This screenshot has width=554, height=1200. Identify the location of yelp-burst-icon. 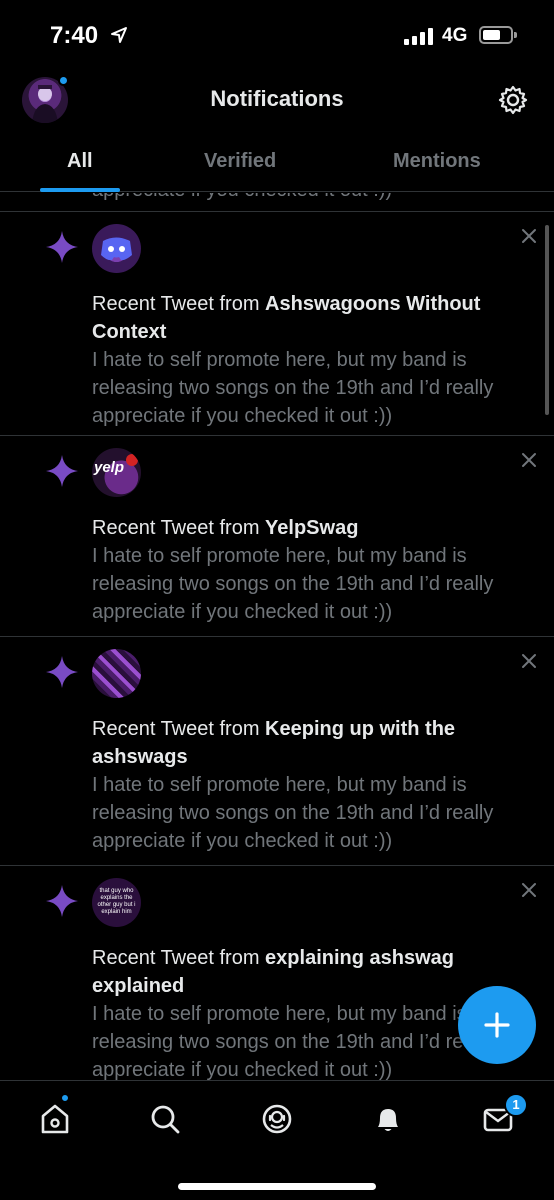
(132, 460).